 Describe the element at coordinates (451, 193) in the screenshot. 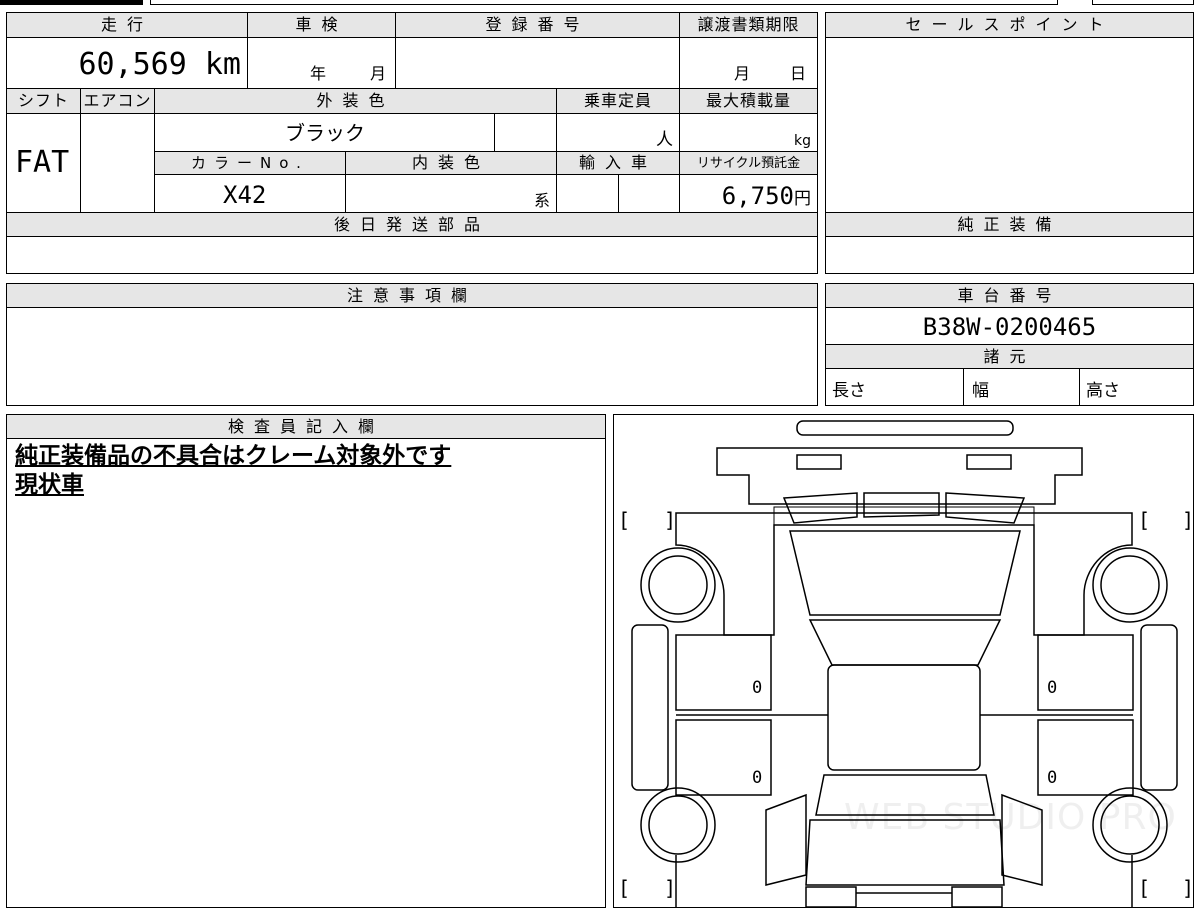

I see `interior-color-cell: 系` at that location.